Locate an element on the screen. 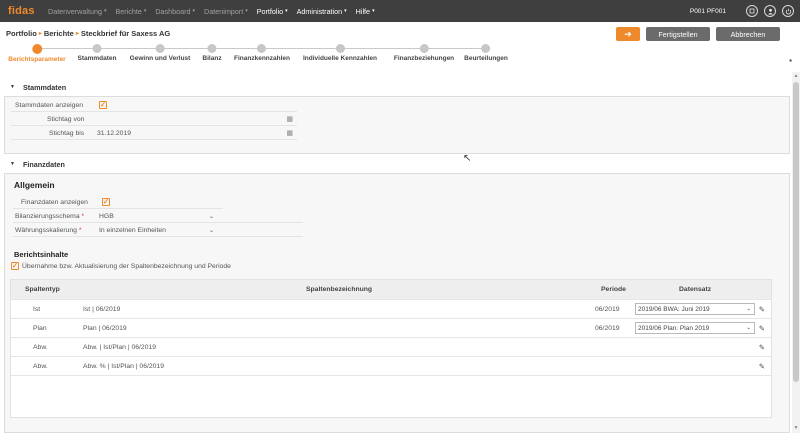 The image size is (800, 433). step-beurteilungen: Beurteilungen is located at coordinates (486, 53).